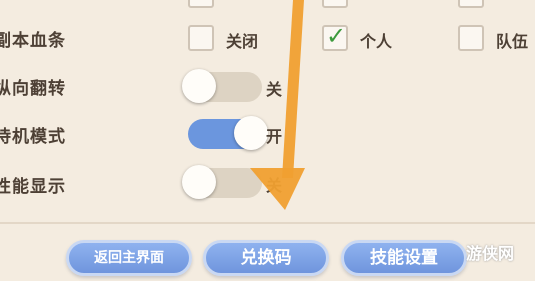  I want to click on watermark-logo: 游侠网, so click(490, 253).